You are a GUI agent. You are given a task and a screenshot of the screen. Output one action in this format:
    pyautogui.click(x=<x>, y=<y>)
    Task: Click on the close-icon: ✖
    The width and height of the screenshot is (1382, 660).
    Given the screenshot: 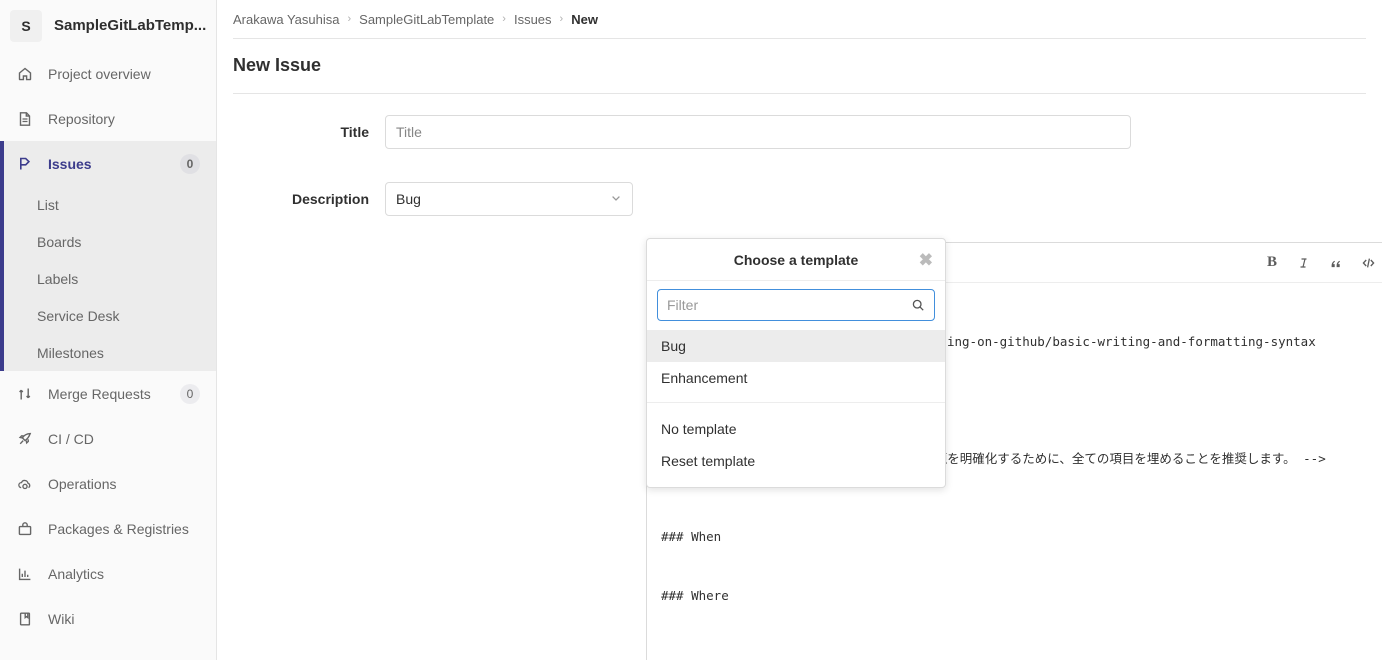 What is the action you would take?
    pyautogui.click(x=926, y=259)
    